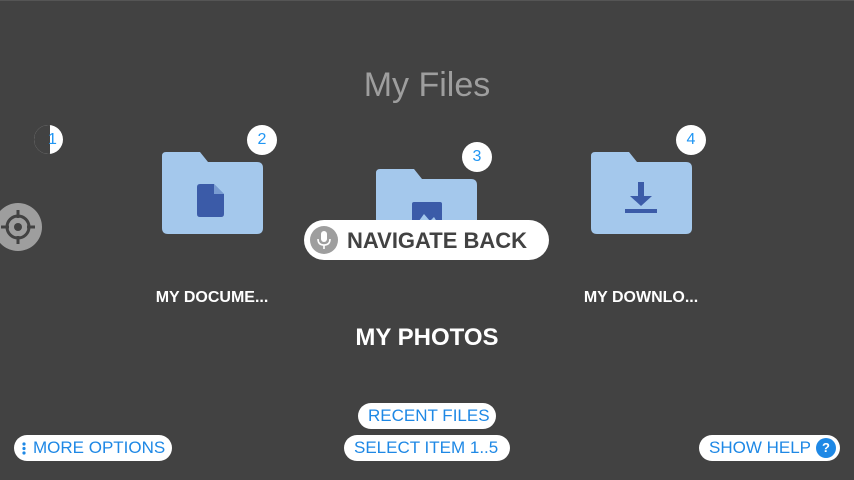 The width and height of the screenshot is (854, 480). I want to click on item-label-photos: MY PHOTOS, so click(427, 337).